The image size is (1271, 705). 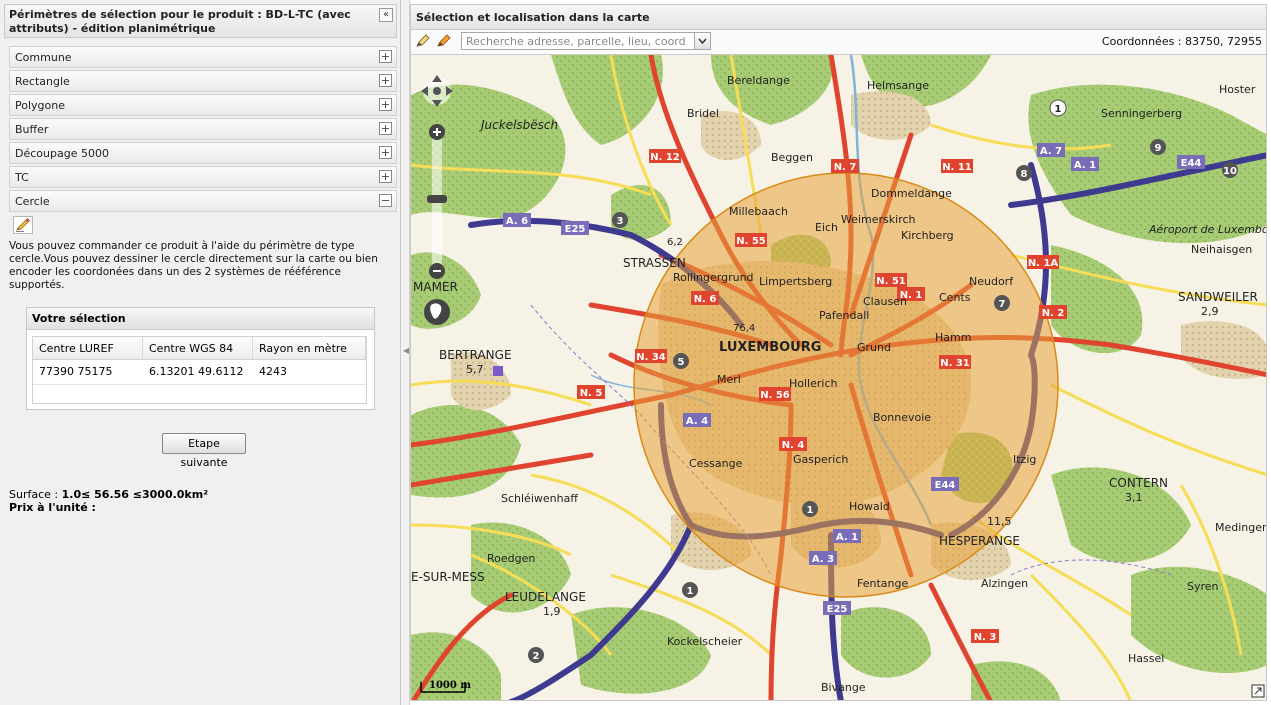 What do you see at coordinates (88, 348) in the screenshot?
I see `column-header: Centre LUREF` at bounding box center [88, 348].